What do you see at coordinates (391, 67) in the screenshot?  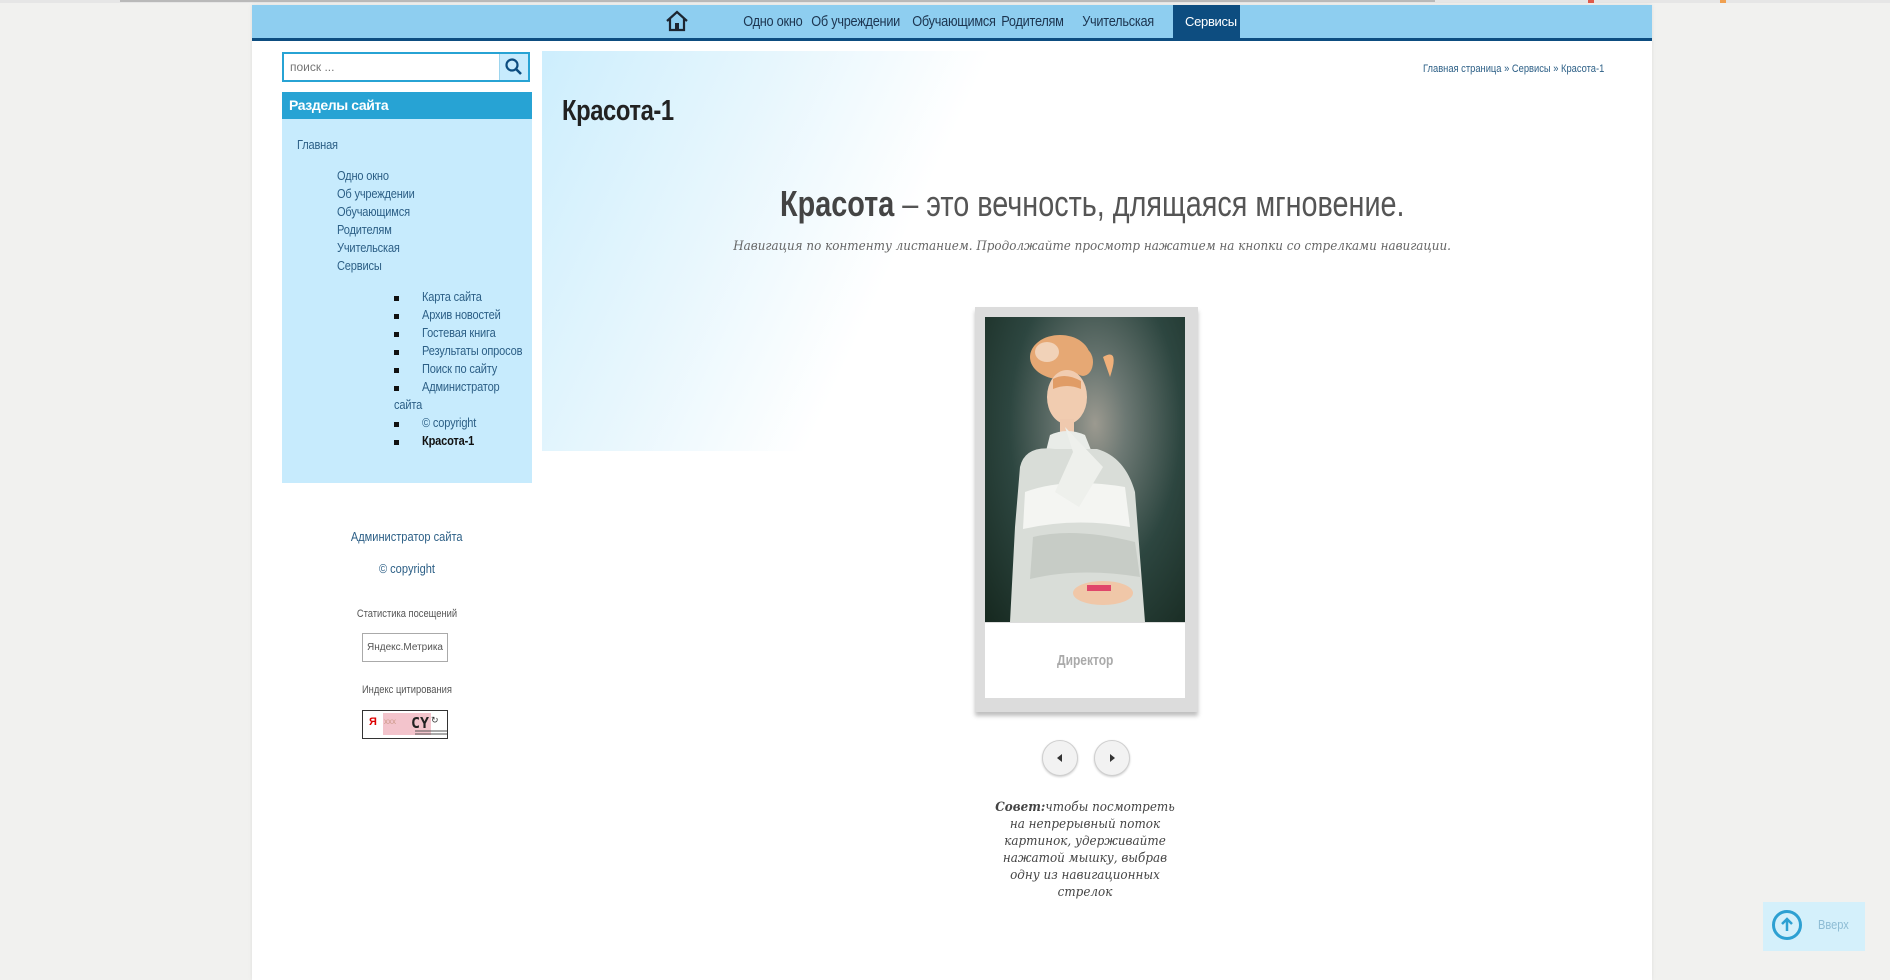 I see `search-input` at bounding box center [391, 67].